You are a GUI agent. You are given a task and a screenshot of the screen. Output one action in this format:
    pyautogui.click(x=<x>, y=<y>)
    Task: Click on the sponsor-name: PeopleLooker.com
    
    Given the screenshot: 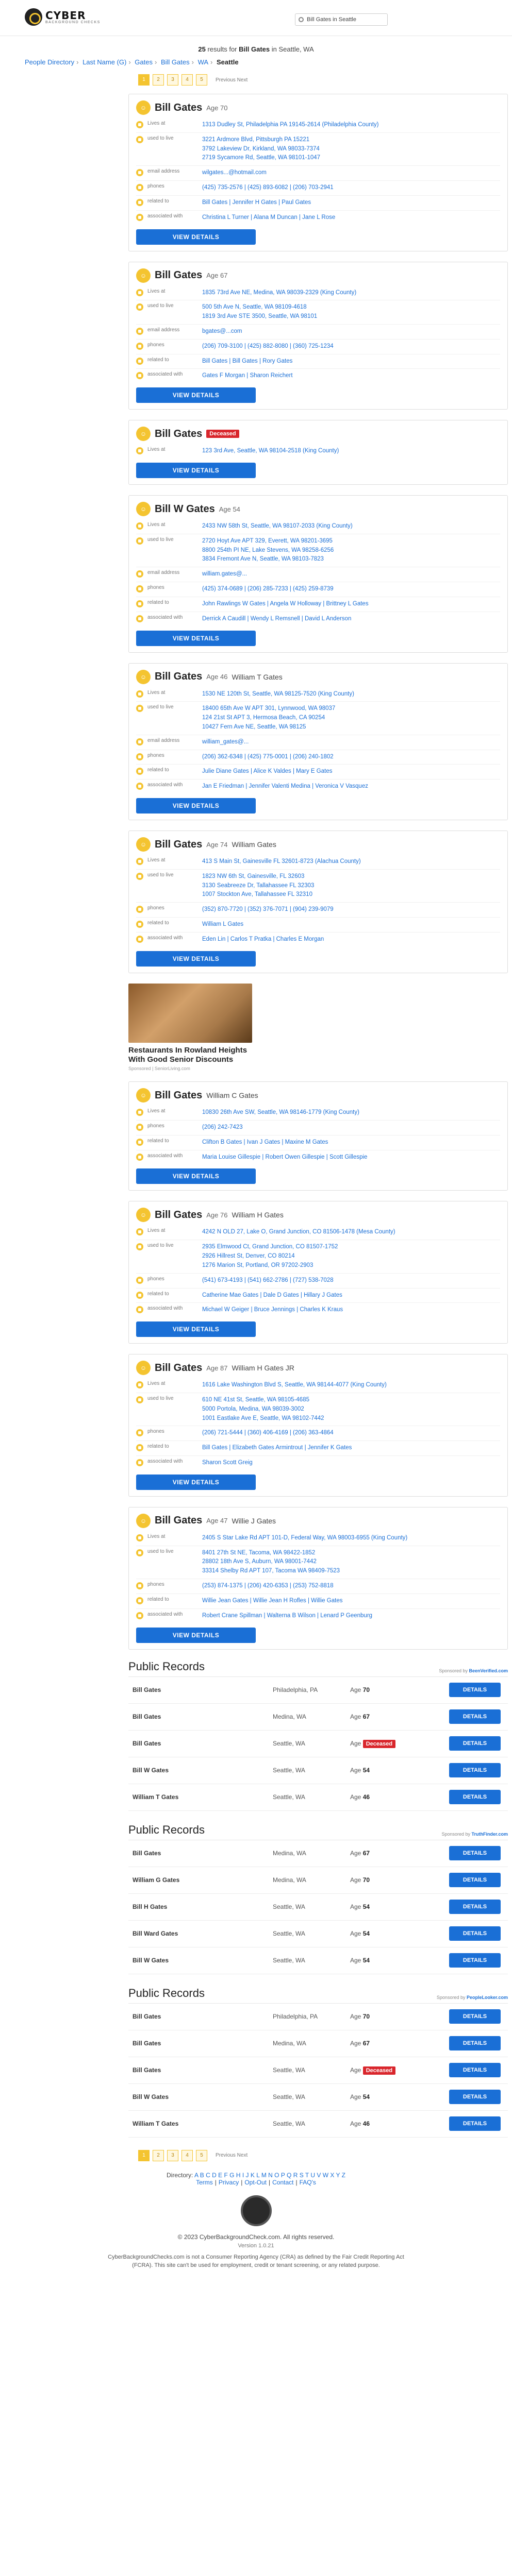 What is the action you would take?
    pyautogui.click(x=487, y=1997)
    